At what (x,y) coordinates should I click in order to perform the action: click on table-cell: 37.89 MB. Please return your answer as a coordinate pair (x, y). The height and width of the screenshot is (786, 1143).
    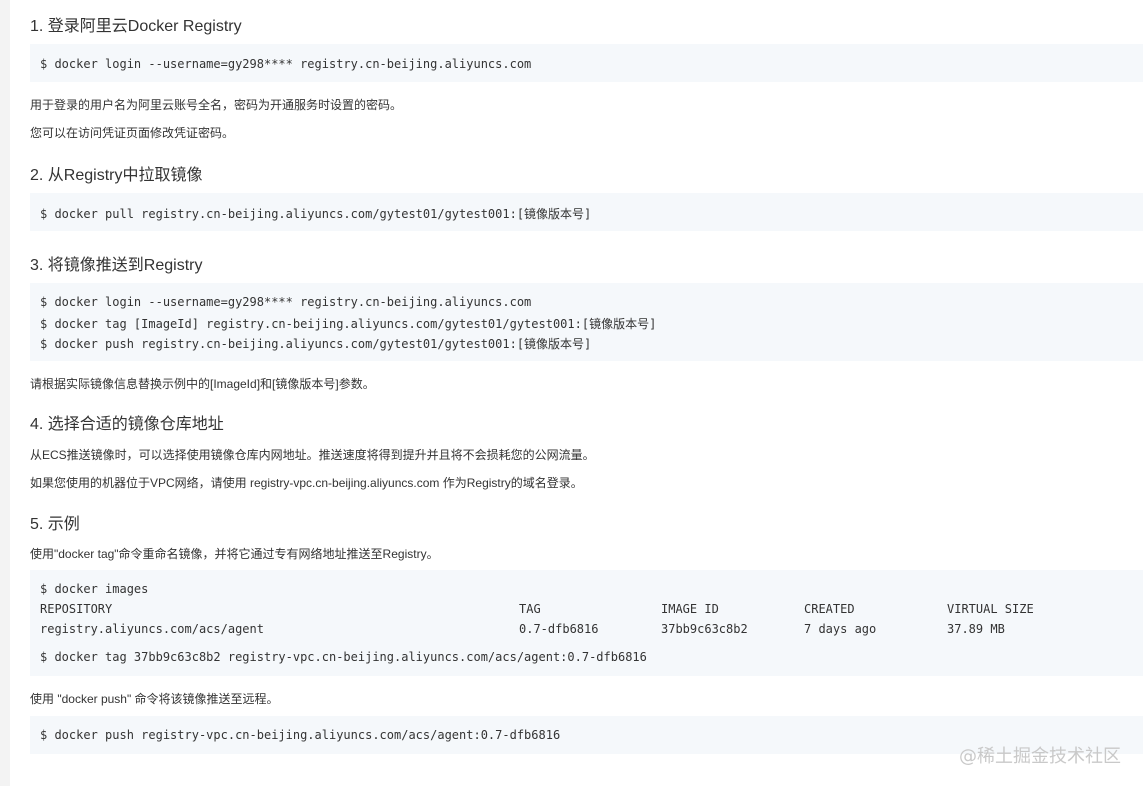
    Looking at the image, I should click on (976, 629).